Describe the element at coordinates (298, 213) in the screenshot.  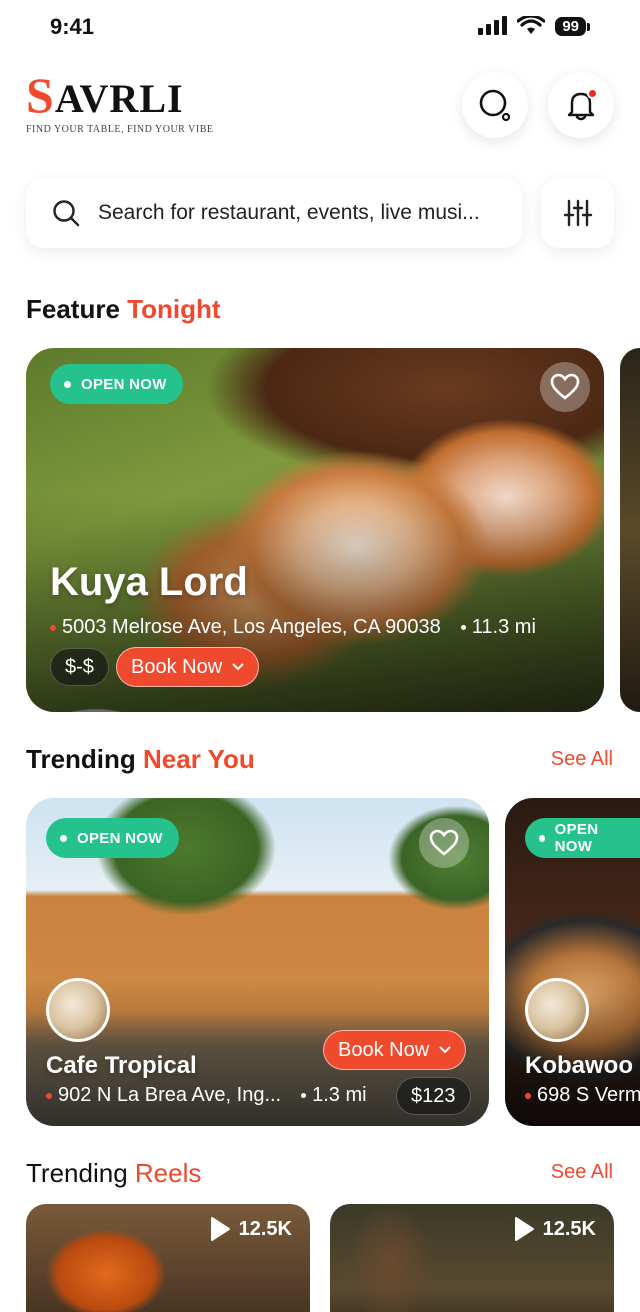
I see `search-input` at that location.